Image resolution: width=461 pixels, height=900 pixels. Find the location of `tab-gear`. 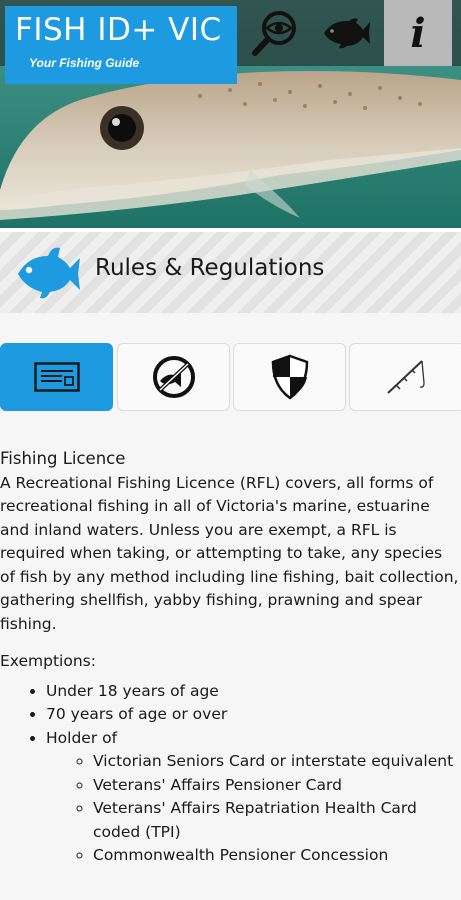

tab-gear is located at coordinates (405, 377).